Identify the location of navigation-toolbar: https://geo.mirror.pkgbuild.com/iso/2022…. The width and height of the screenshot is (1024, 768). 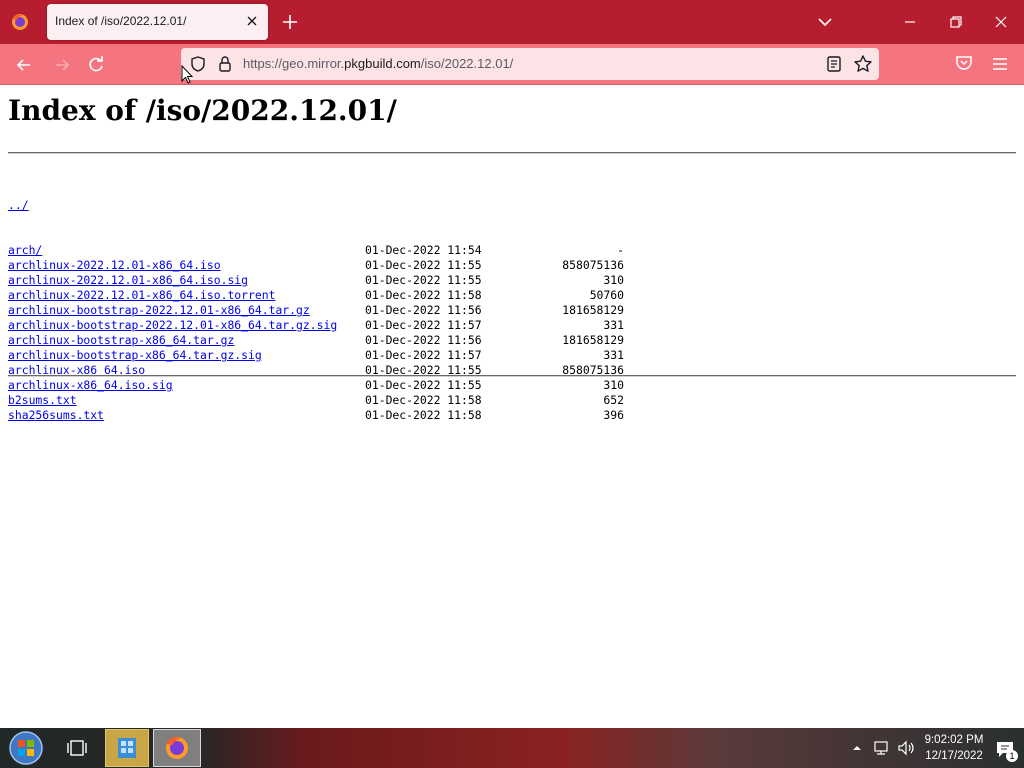
(512, 64).